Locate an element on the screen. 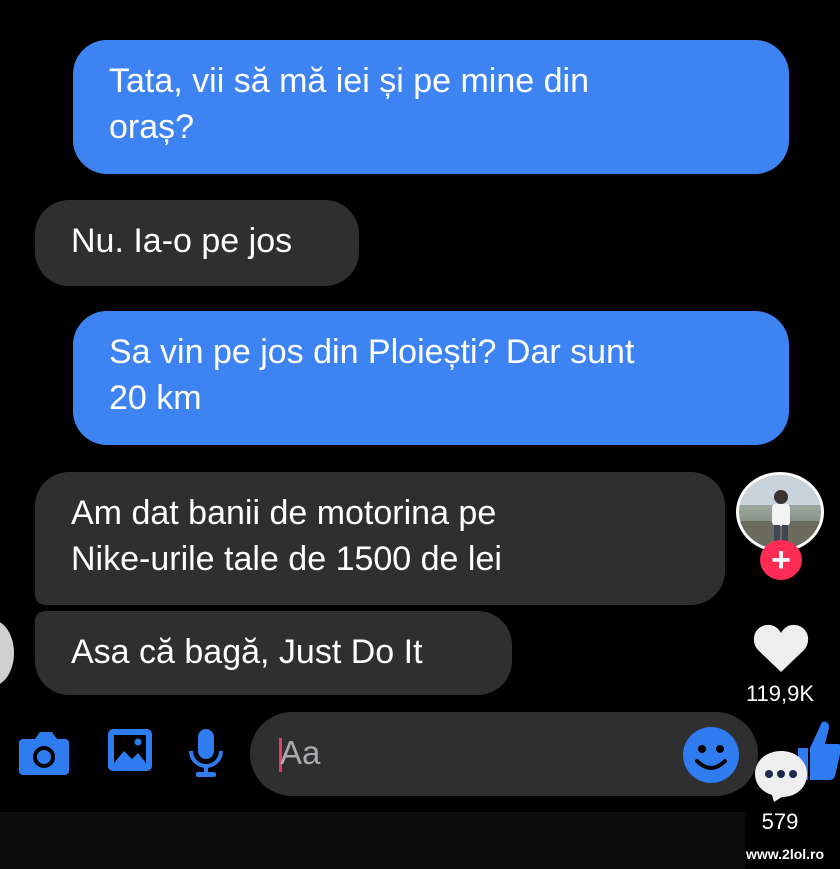 This screenshot has height=869, width=840. message-line: Am dat banii de motorina pe is located at coordinates (284, 513).